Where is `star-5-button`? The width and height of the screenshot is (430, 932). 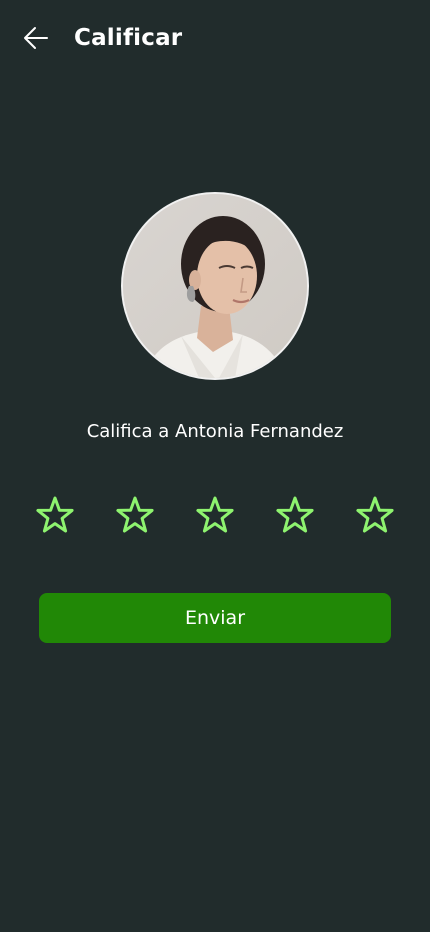
star-5-button is located at coordinates (375, 516).